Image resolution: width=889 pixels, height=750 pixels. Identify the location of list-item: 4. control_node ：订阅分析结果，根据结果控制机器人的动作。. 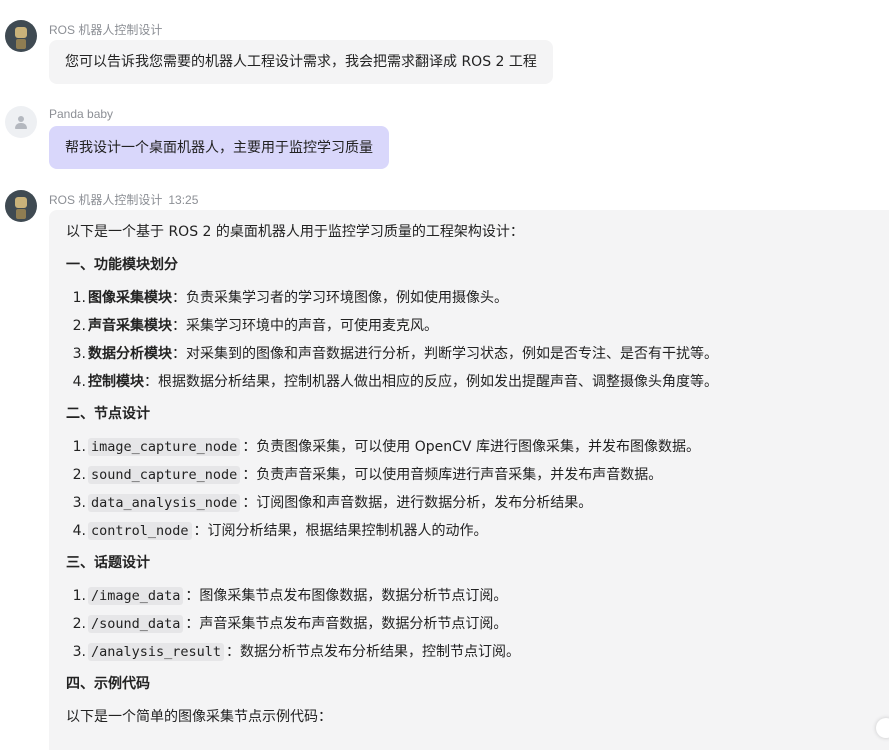
(277, 531).